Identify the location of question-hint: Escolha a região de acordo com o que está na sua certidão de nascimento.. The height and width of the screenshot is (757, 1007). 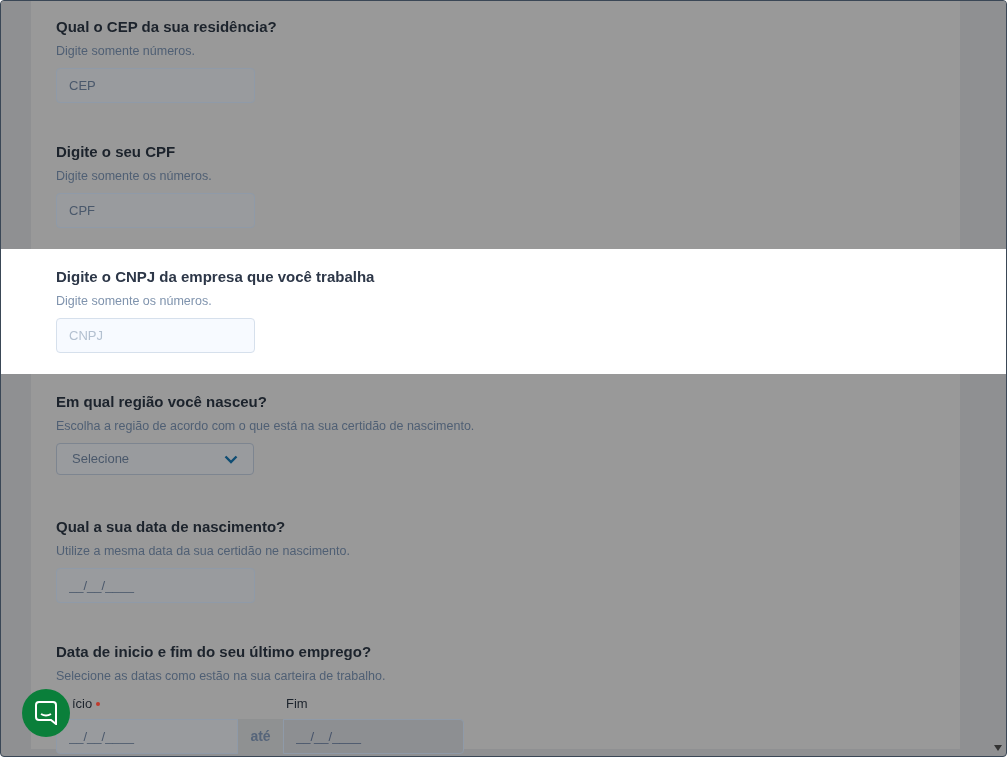
(266, 426).